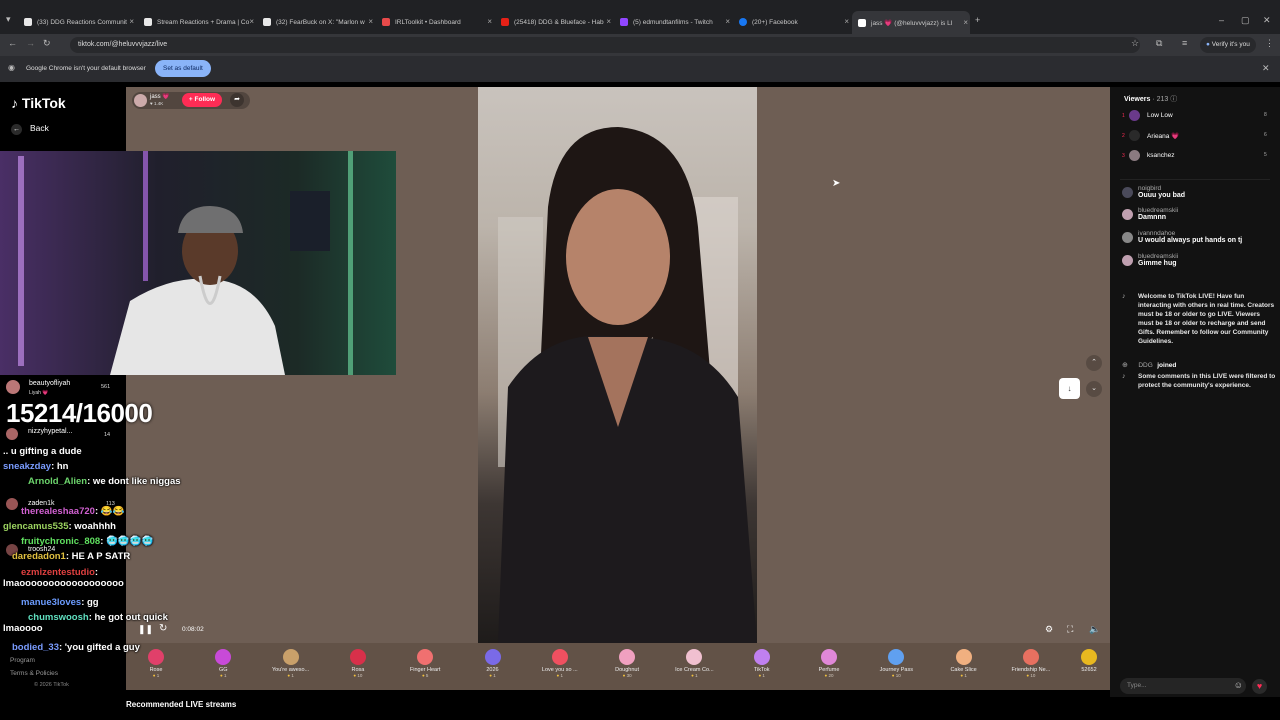 This screenshot has width=1280, height=720. Describe the element at coordinates (1135, 43) in the screenshot. I see `bookmark-star-icon: ☆` at that location.